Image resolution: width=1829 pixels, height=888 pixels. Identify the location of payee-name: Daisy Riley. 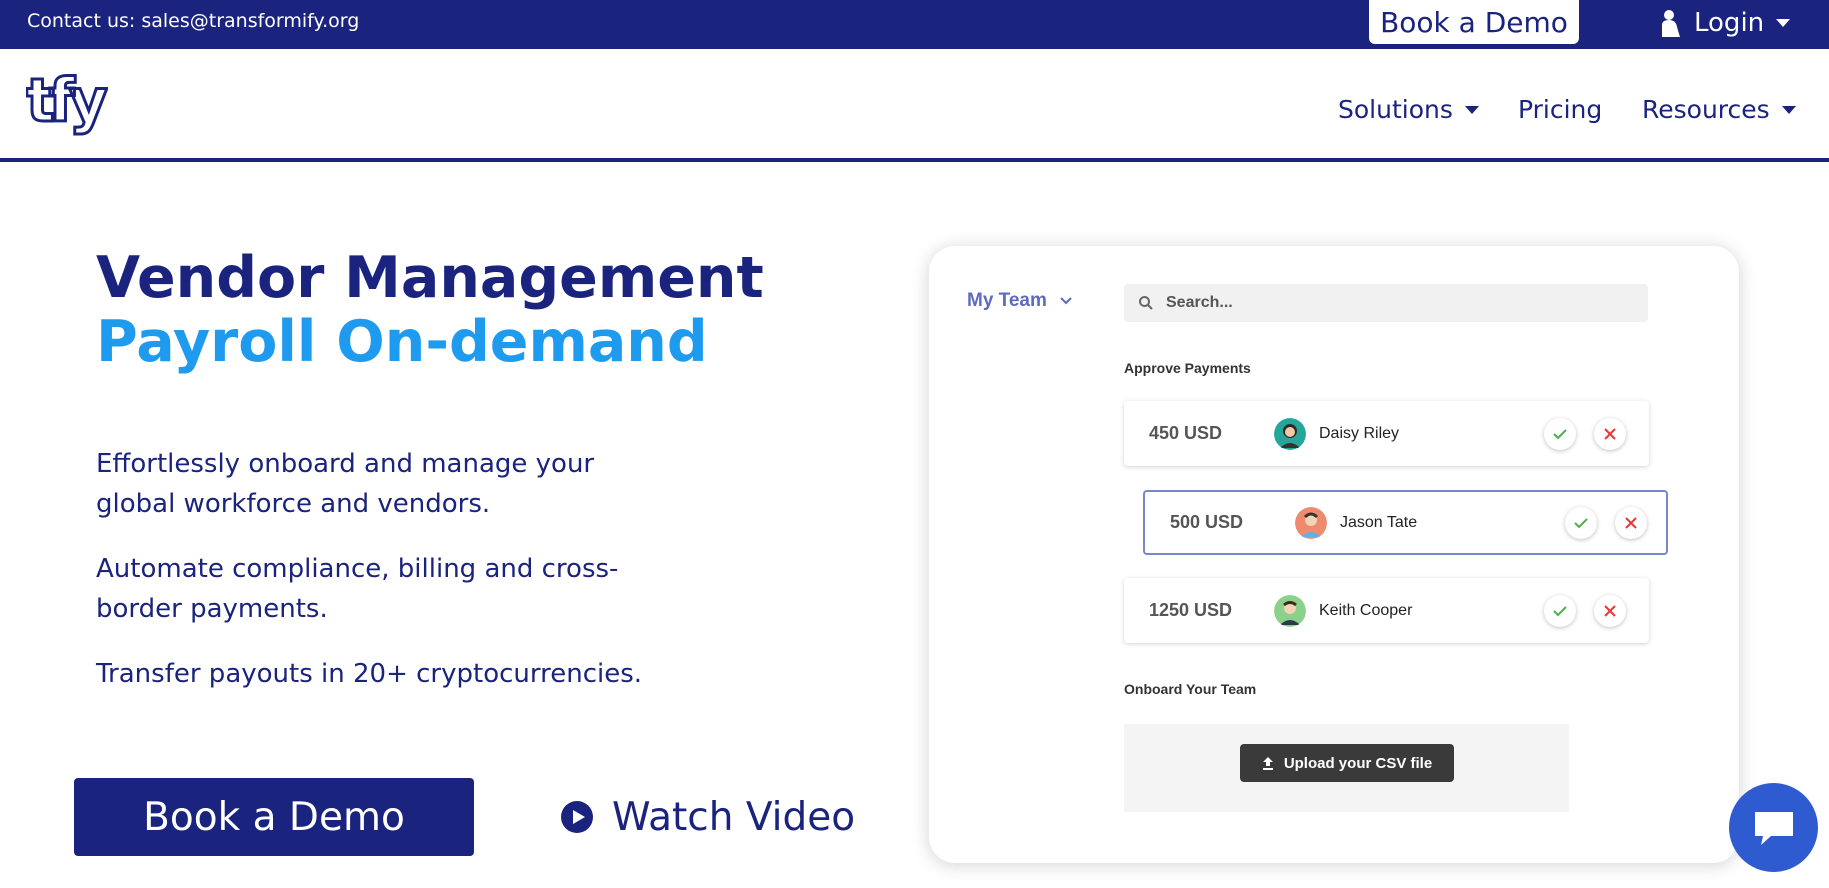
(1359, 433).